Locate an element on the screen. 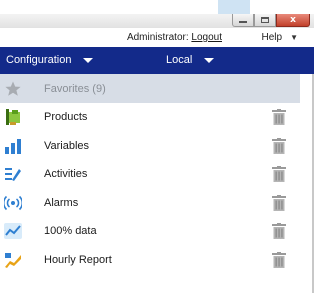  user-bar: Administrator: Logout Help ▼ is located at coordinates (157, 37).